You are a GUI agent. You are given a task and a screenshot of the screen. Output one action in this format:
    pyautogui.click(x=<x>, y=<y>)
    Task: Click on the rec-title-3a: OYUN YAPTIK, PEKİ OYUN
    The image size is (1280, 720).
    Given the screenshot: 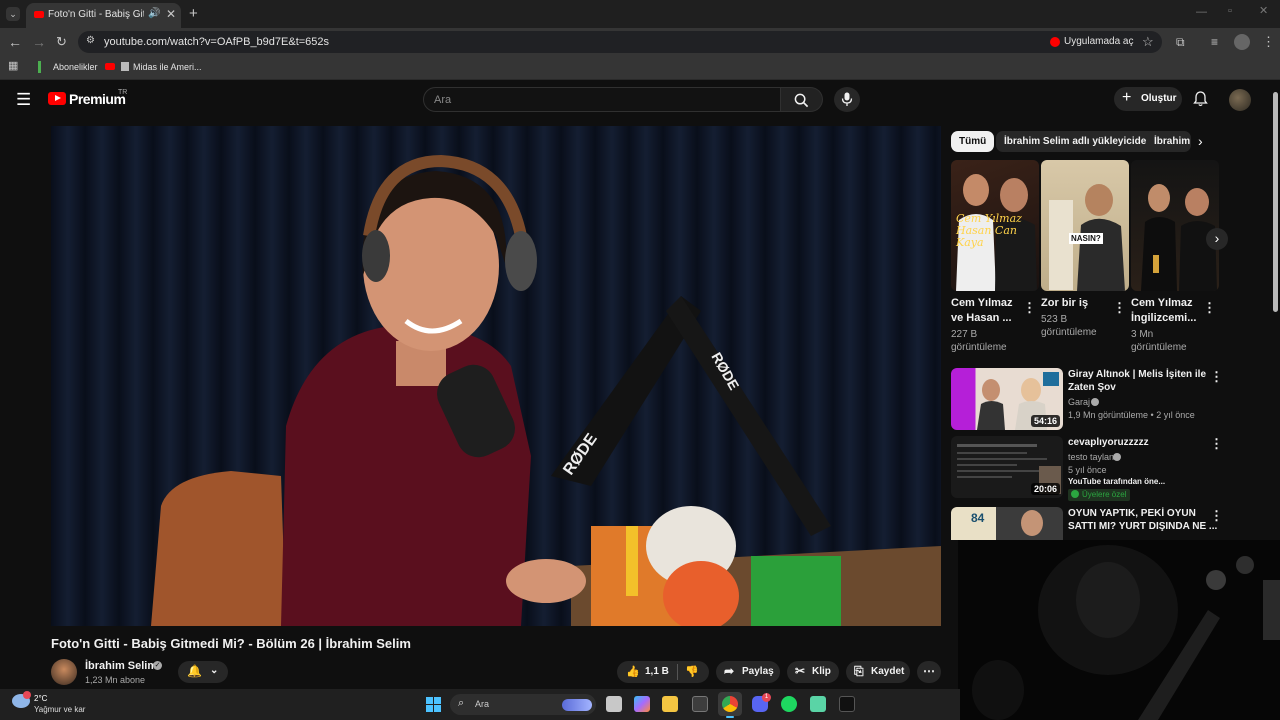 What is the action you would take?
    pyautogui.click(x=1132, y=513)
    